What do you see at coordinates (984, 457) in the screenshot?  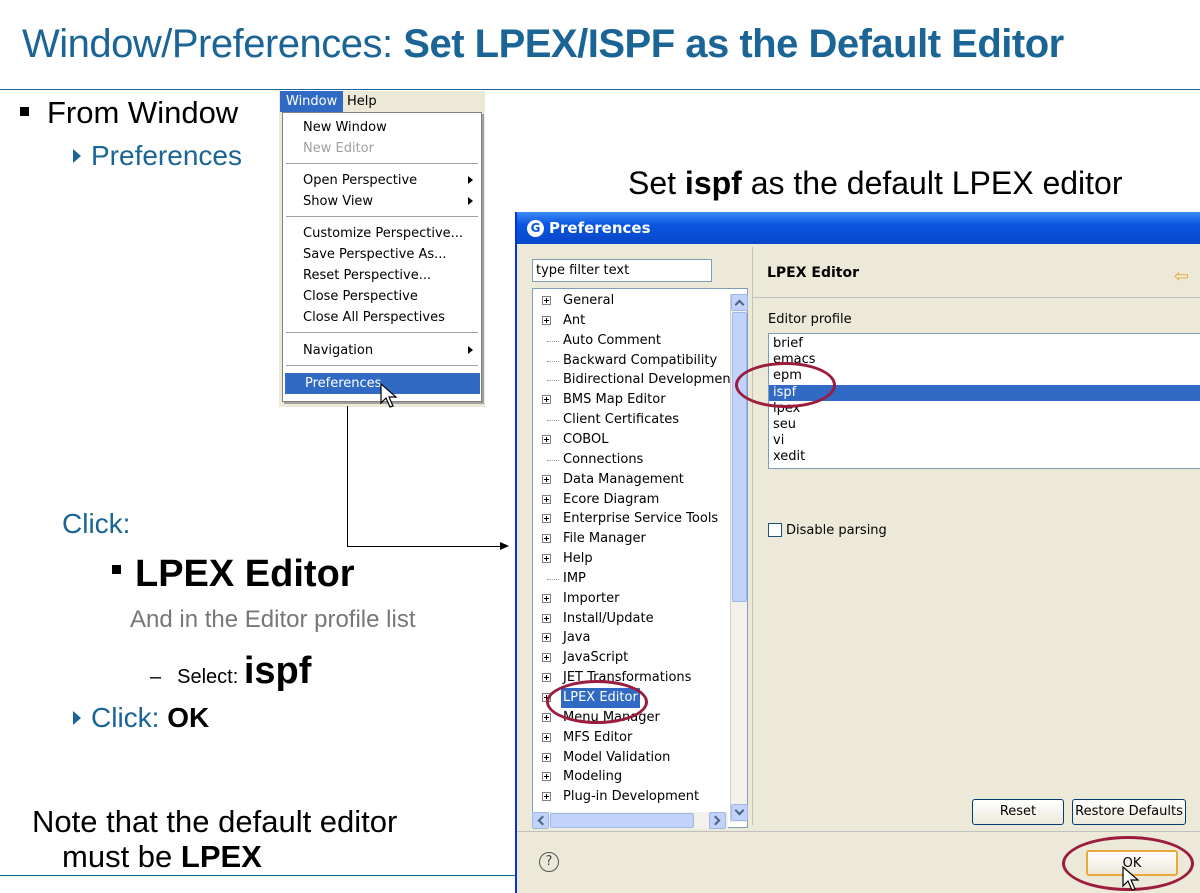 I see `profile-item: xedit` at bounding box center [984, 457].